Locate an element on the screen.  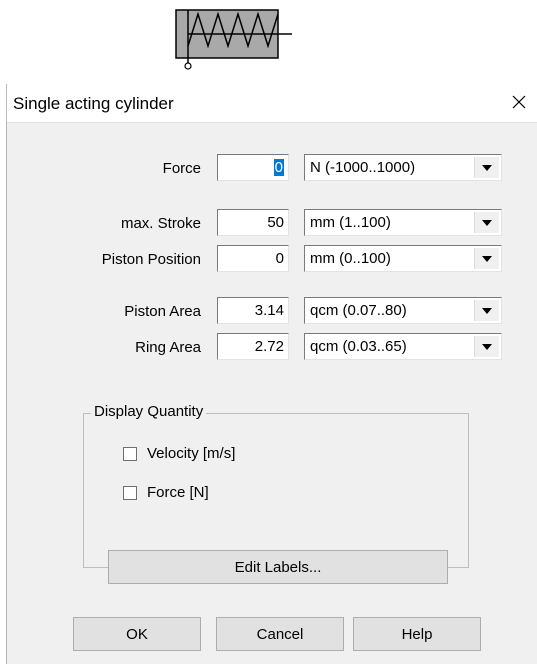
ring-area-value: 2.72 is located at coordinates (269, 346).